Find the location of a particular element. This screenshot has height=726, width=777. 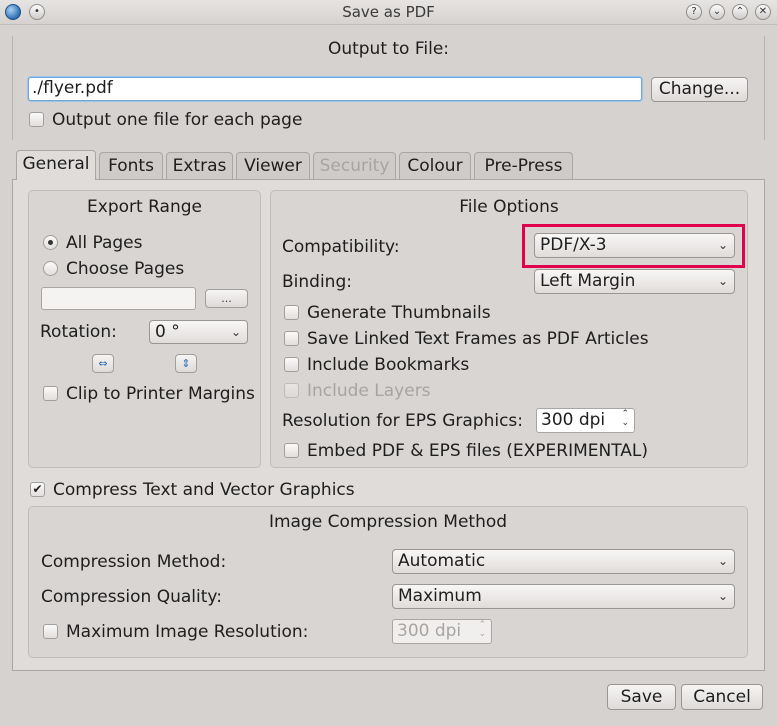

clip-margins-label: Clip to Printer Margins is located at coordinates (160, 394).